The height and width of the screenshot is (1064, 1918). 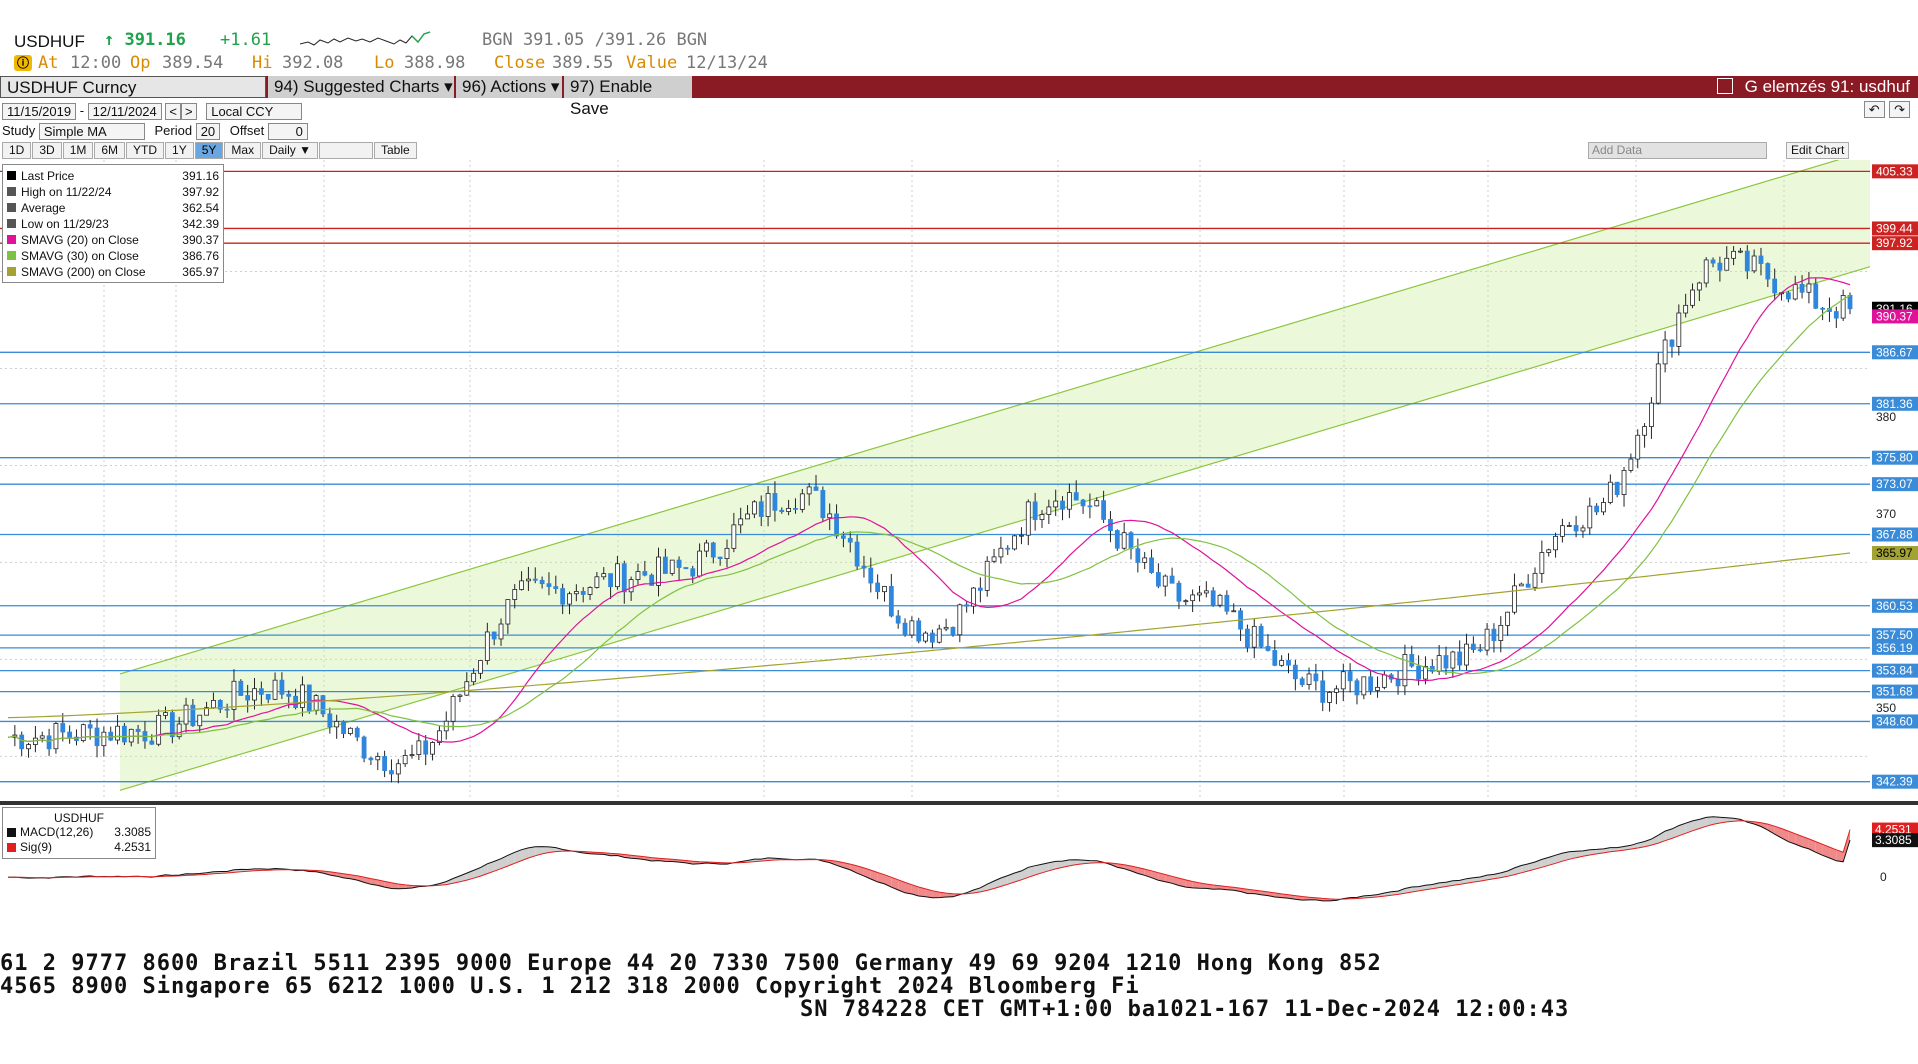 I want to click on period-field: 20, so click(x=208, y=131).